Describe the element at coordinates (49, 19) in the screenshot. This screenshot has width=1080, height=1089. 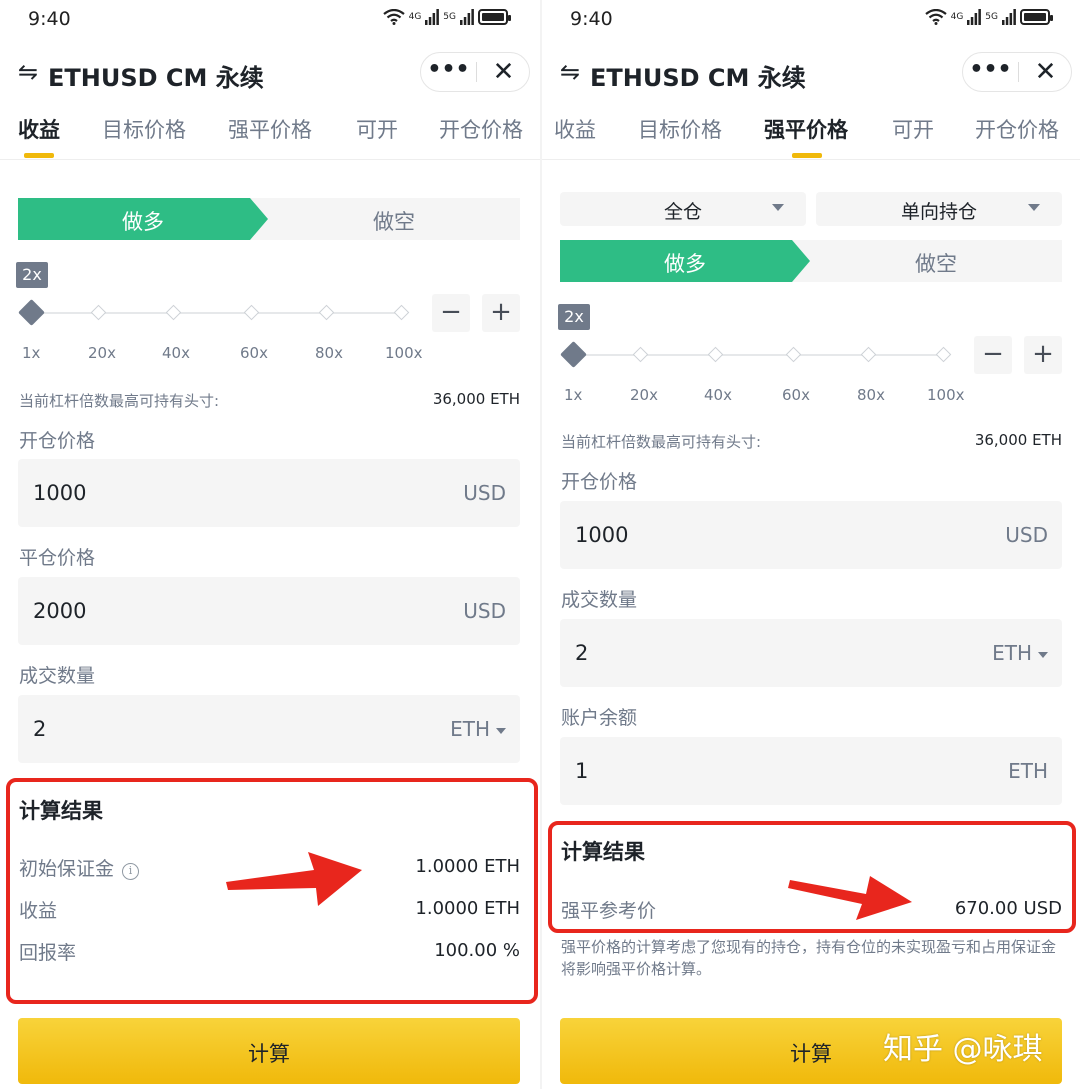
I see `status-time: 9:40` at that location.